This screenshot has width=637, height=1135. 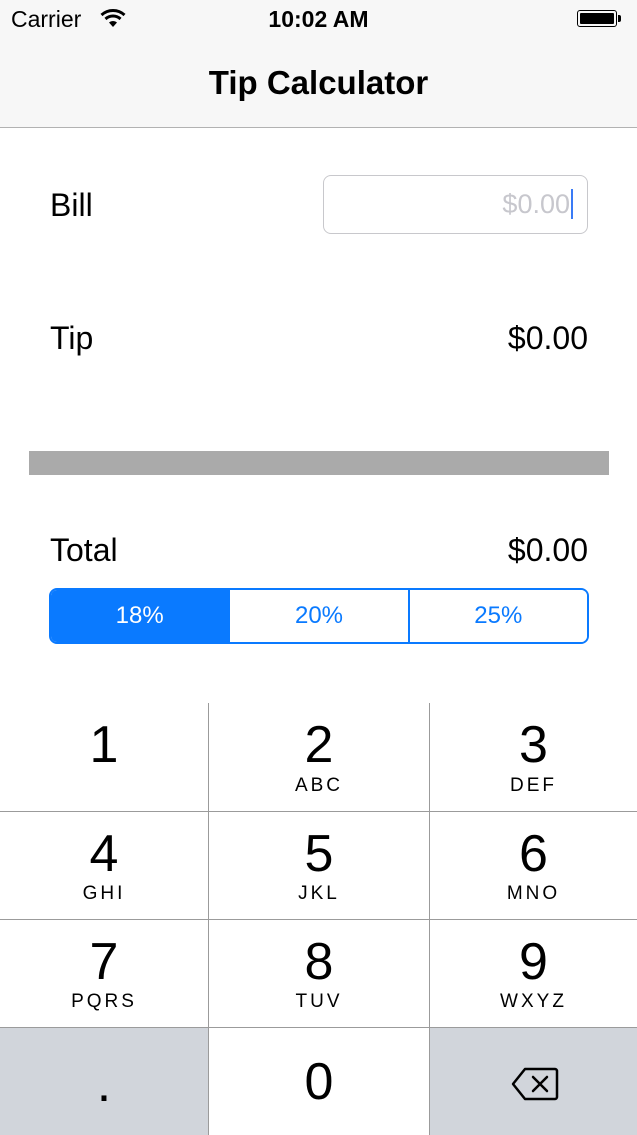 I want to click on key-digit: 4, so click(x=104, y=854).